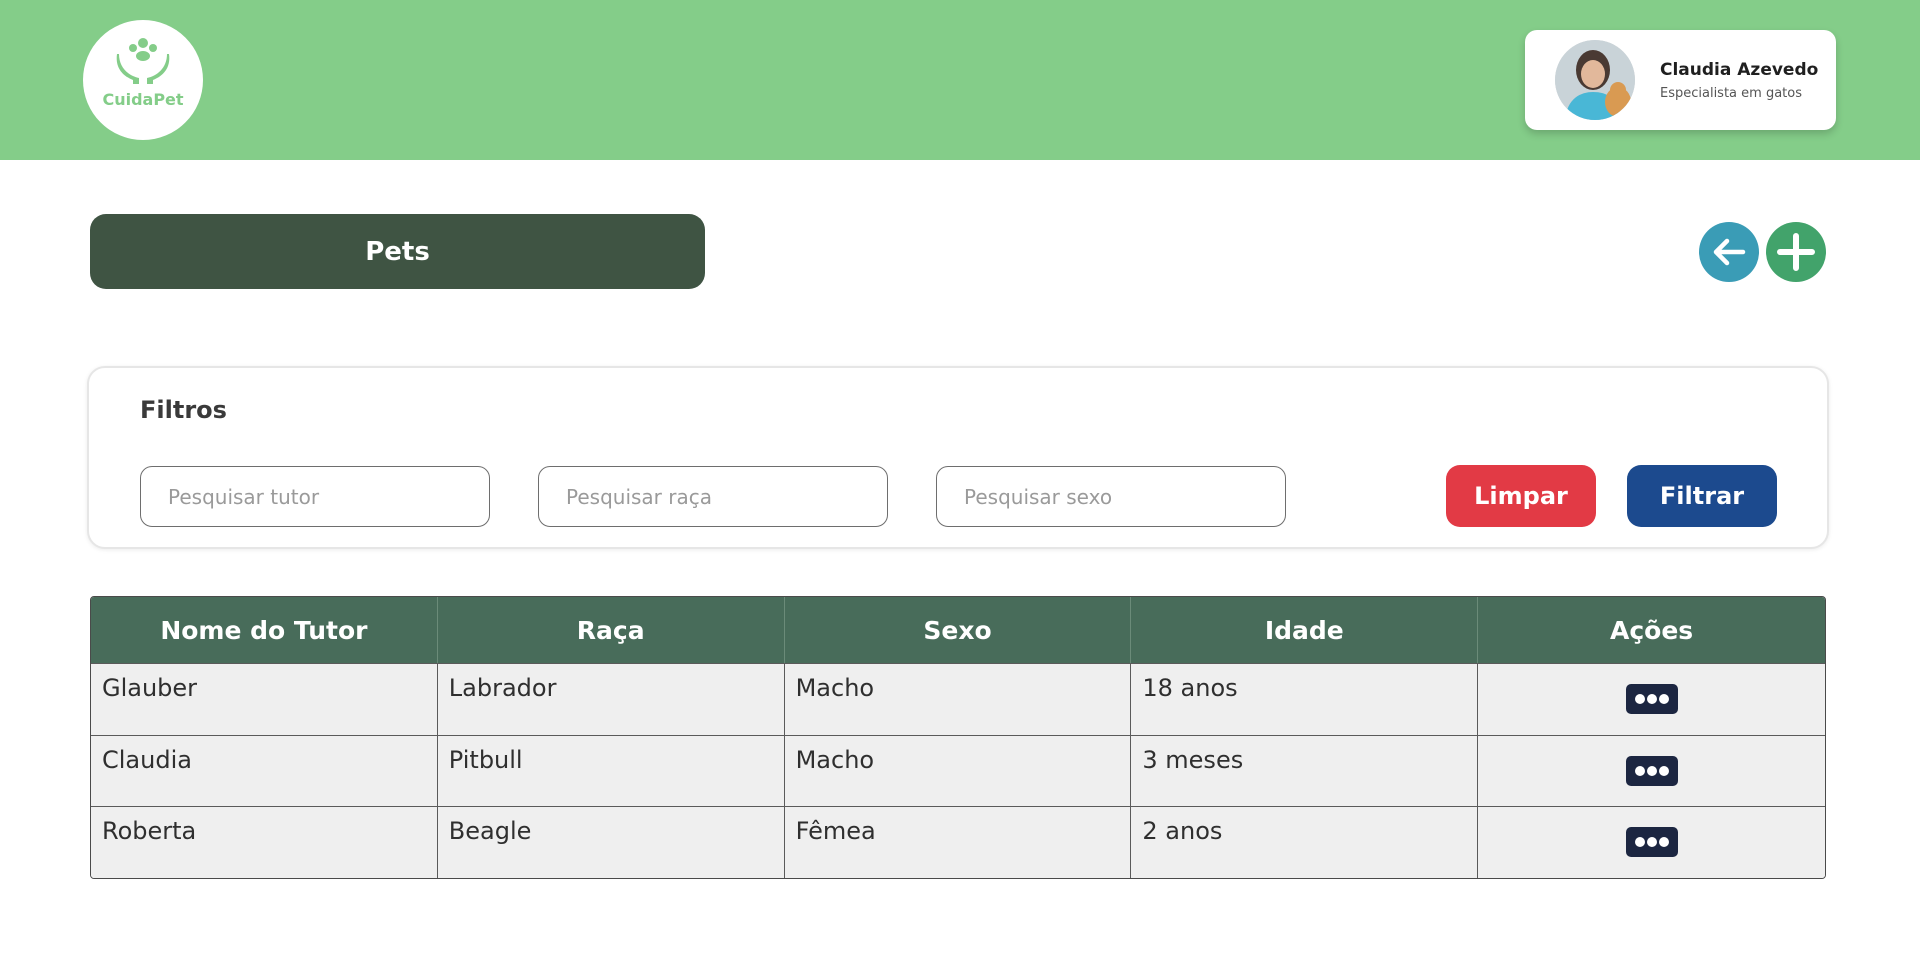  I want to click on plus-icon, so click(1796, 252).